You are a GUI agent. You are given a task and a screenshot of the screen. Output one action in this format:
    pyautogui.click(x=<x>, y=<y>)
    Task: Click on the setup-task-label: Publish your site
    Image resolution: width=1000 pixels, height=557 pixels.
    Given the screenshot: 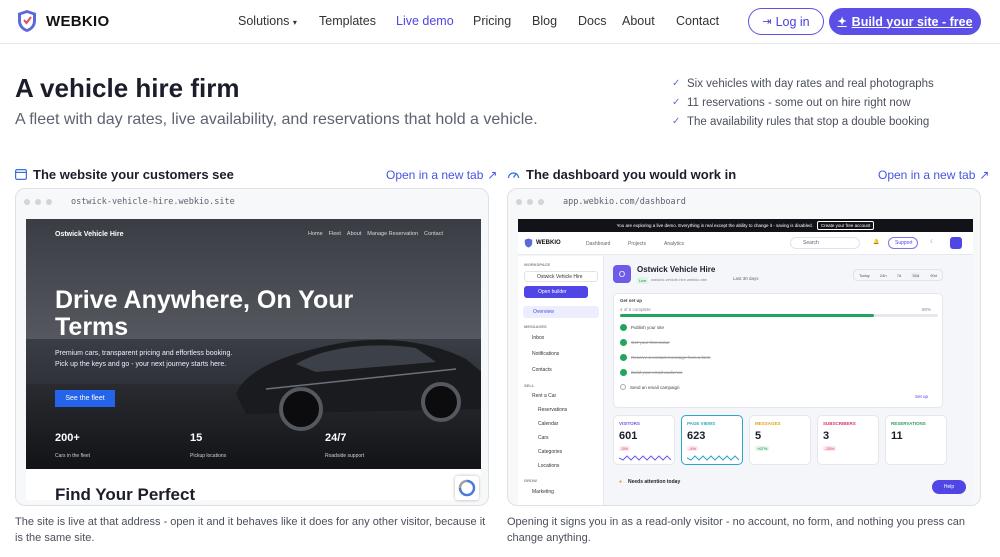 What is the action you would take?
    pyautogui.click(x=648, y=327)
    